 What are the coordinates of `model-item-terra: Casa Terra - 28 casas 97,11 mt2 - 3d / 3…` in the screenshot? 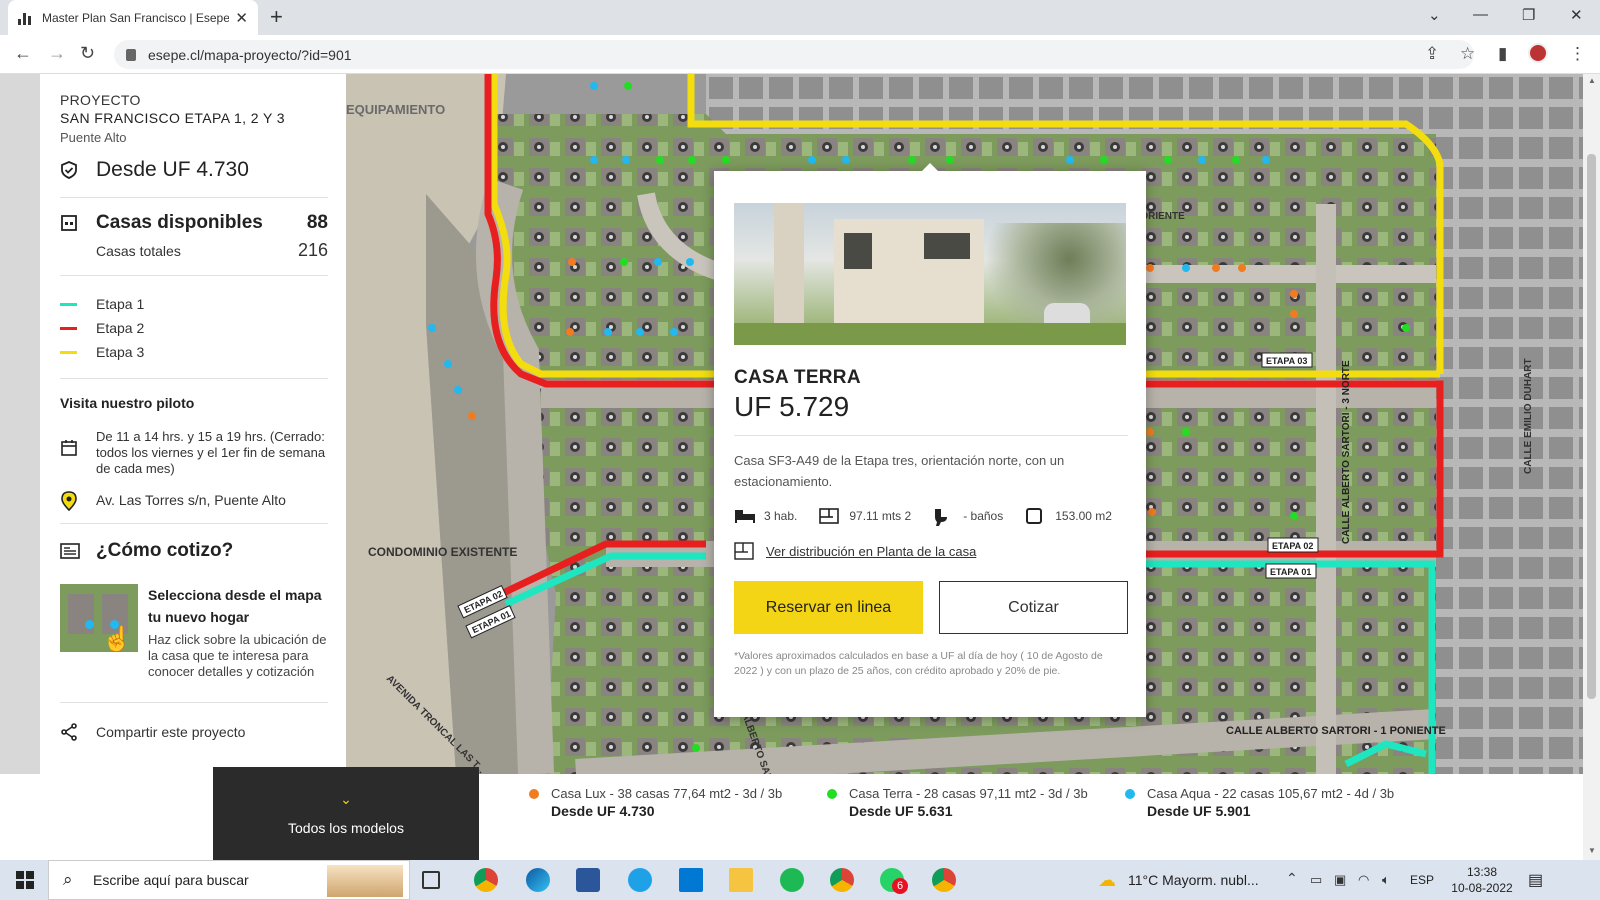 It's located at (963, 802).